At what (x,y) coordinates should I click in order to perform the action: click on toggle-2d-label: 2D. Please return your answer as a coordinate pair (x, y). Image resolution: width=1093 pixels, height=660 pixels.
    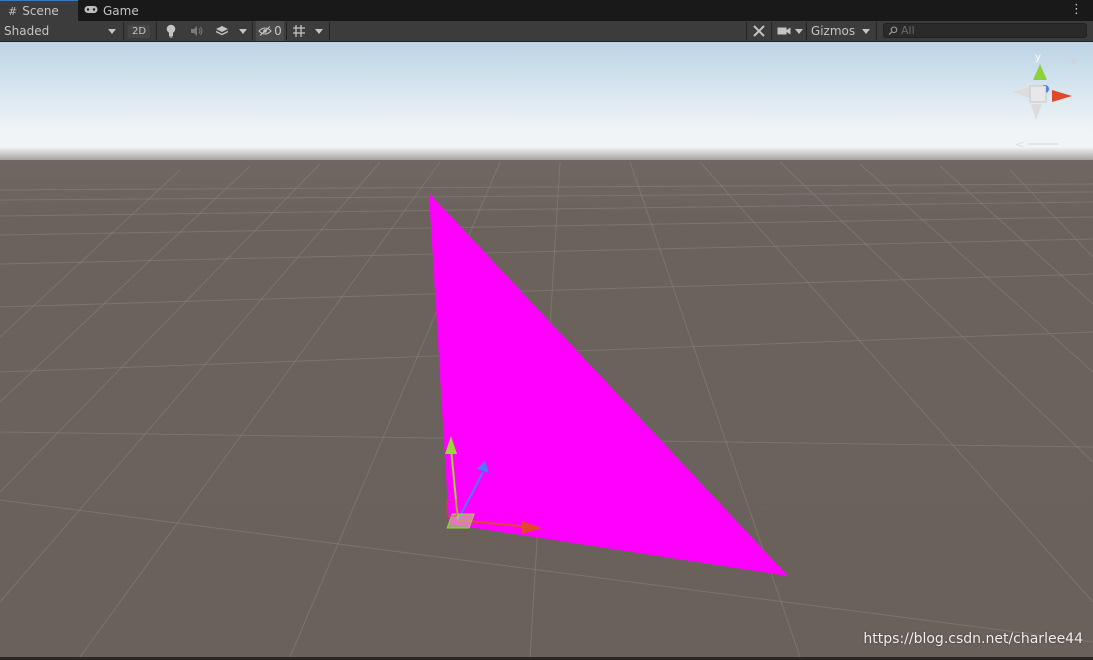
    Looking at the image, I should click on (139, 31).